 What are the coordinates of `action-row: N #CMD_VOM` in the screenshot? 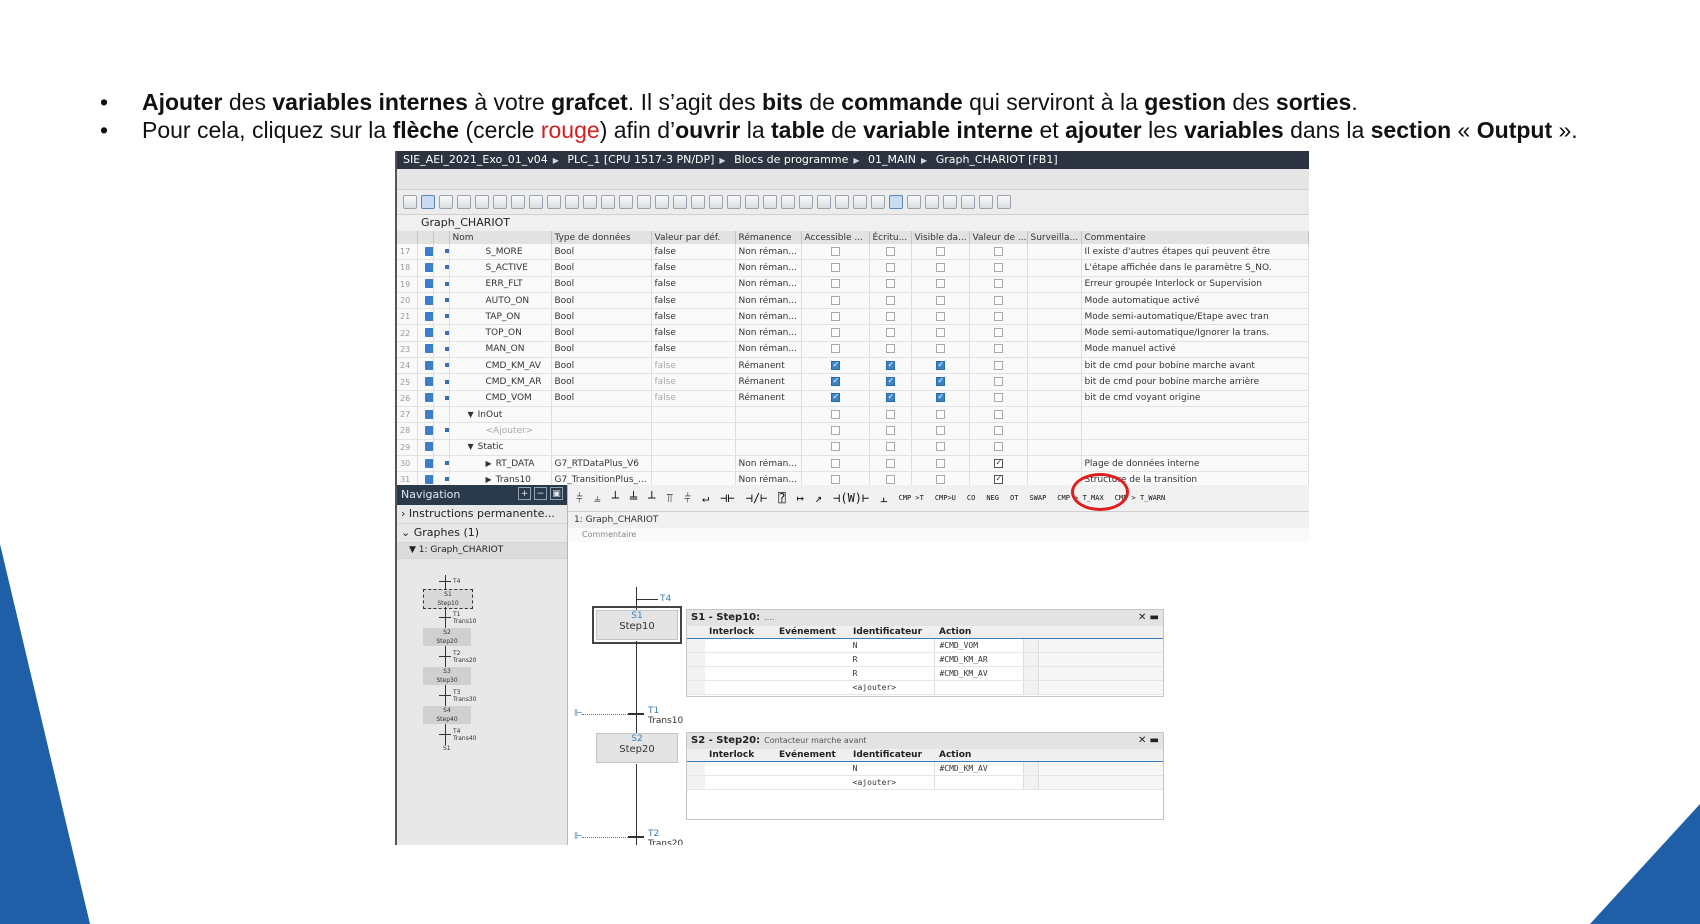 It's located at (925, 646).